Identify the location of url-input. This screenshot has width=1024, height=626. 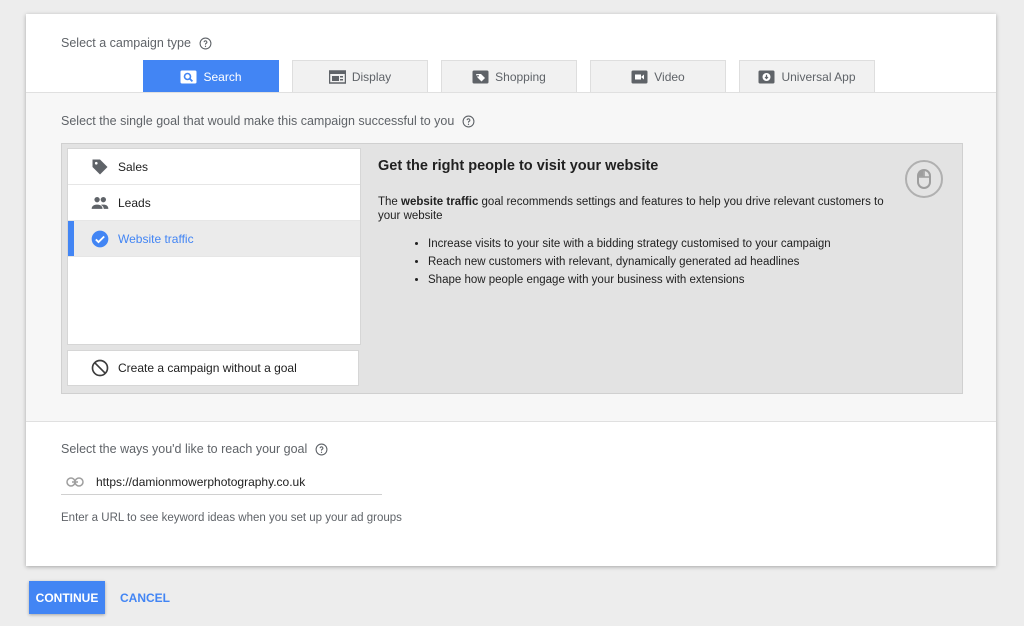
(231, 481).